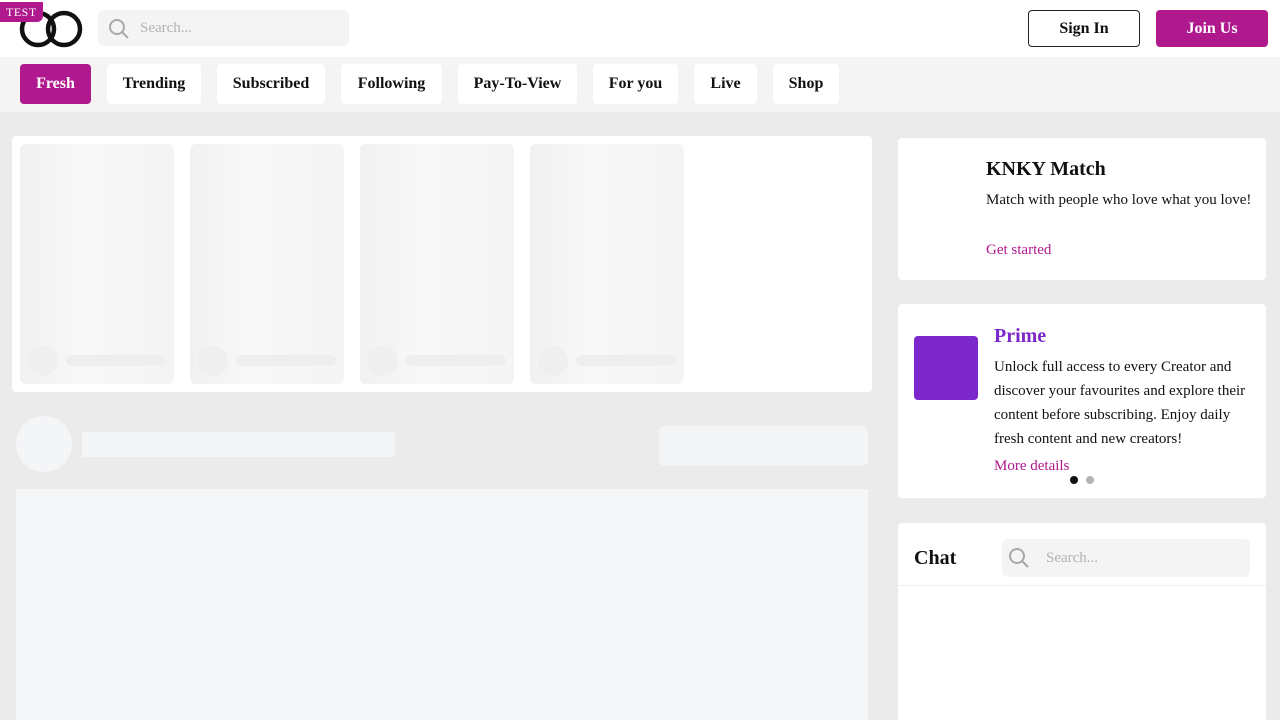 The width and height of the screenshot is (1280, 720). I want to click on tab-fresh: Fresh, so click(55, 84).